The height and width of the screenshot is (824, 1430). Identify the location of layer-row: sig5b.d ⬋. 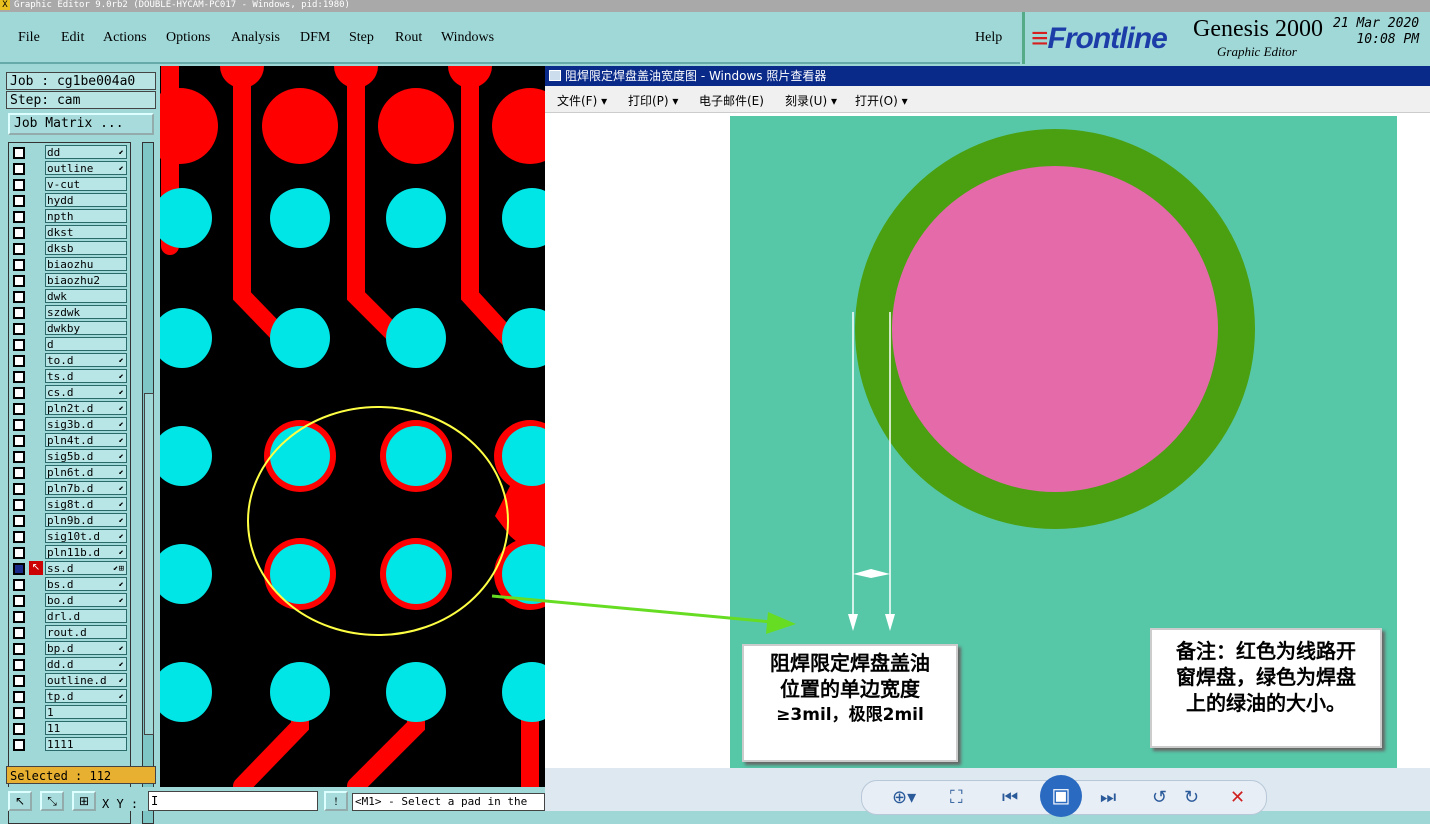
(69, 457).